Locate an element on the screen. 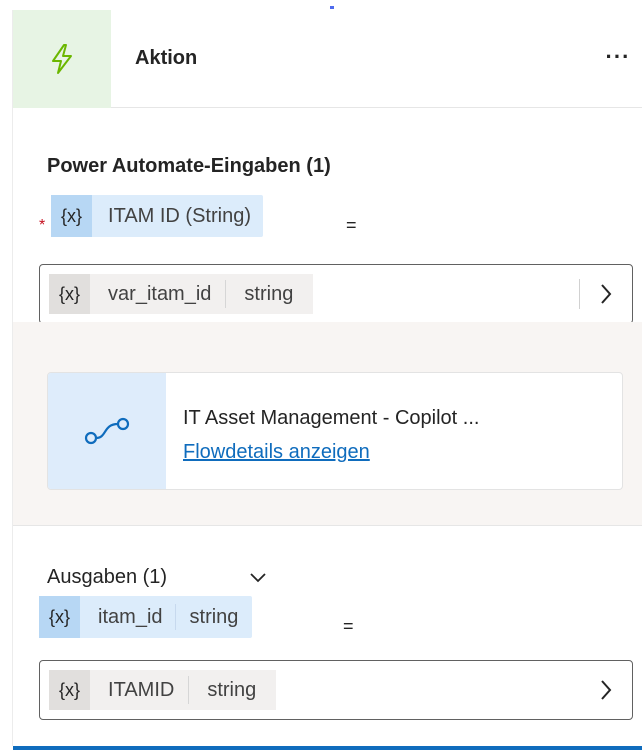  output-parameter-chip: {x} itam_id string is located at coordinates (146, 617).